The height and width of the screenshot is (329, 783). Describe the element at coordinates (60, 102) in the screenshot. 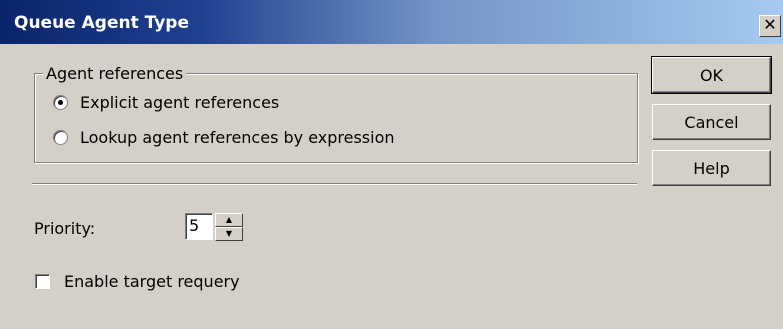

I see `radio-button-checked` at that location.